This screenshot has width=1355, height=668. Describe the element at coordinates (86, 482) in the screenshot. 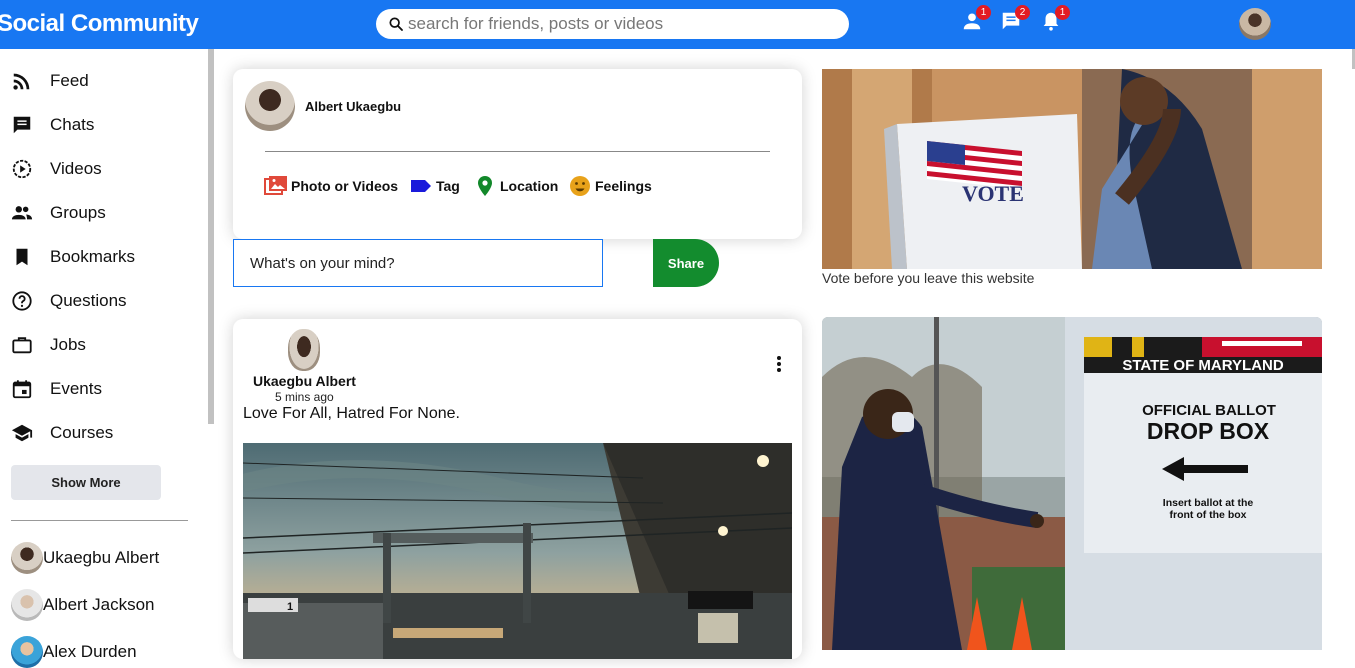

I see `show-more-button: Show More` at that location.